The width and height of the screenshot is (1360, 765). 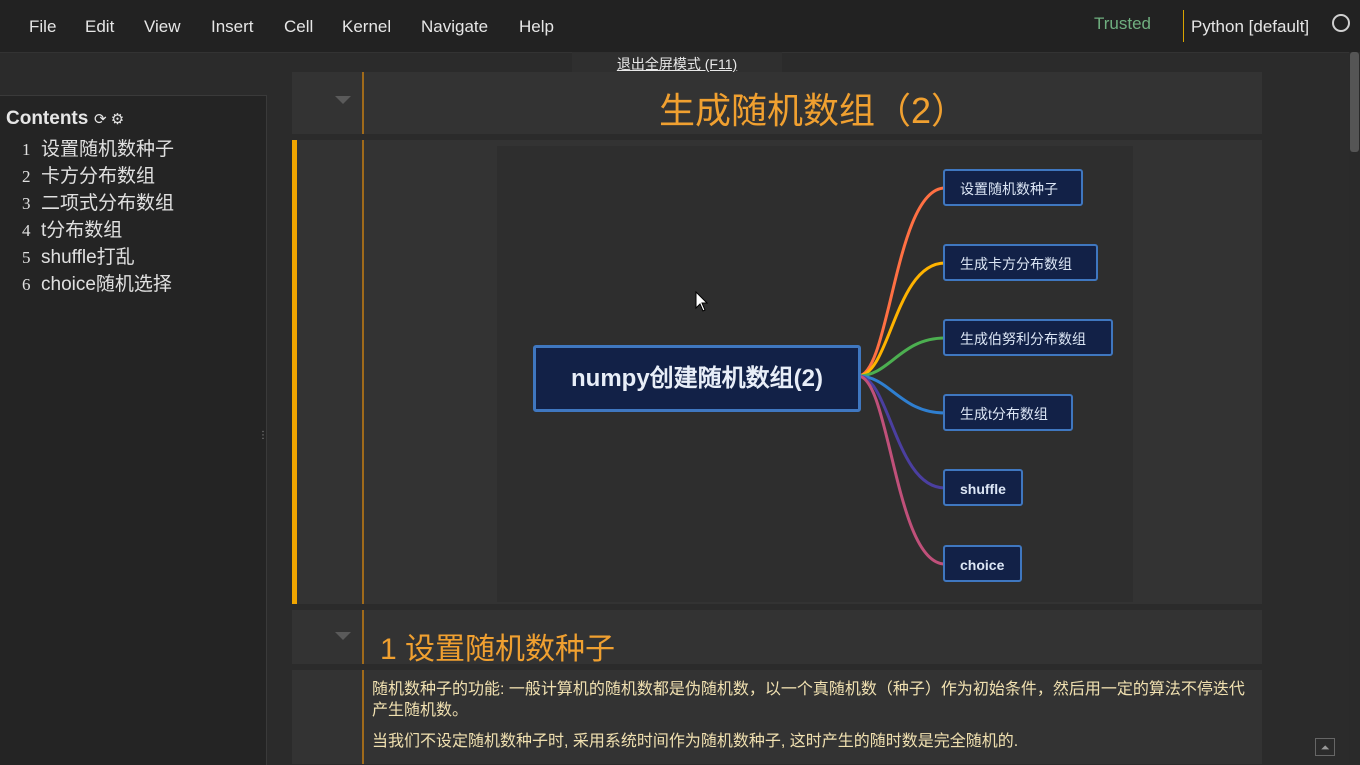 What do you see at coordinates (343, 636) in the screenshot?
I see `collapse-caret-icon` at bounding box center [343, 636].